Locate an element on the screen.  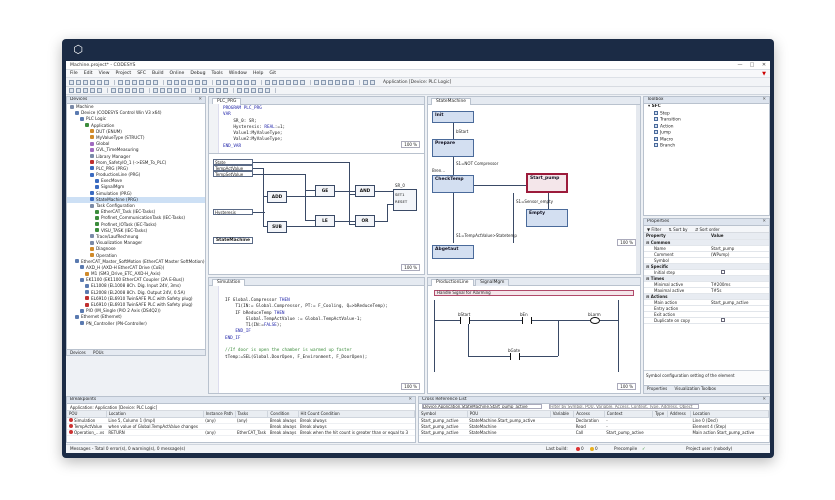
sfc-step-abgetaut: Abgetaut is located at coordinates (453, 252).